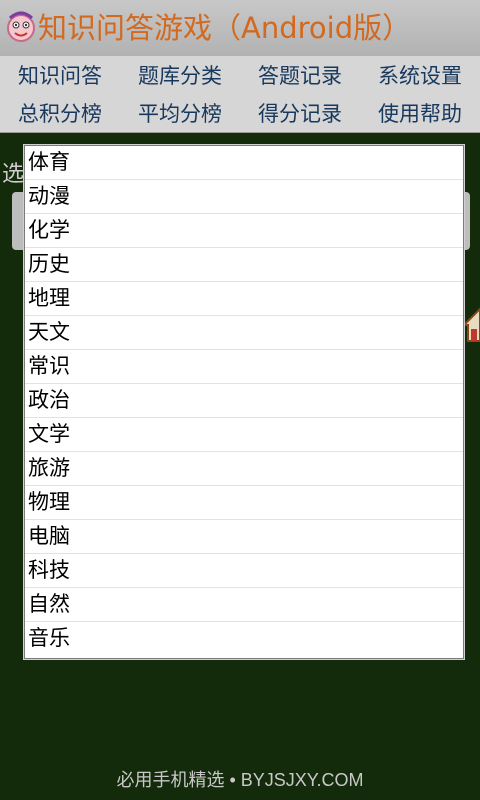 Image resolution: width=480 pixels, height=800 pixels. I want to click on watermark-text: 必用手机精选 • BYJSJXY.COM, so click(240, 780).